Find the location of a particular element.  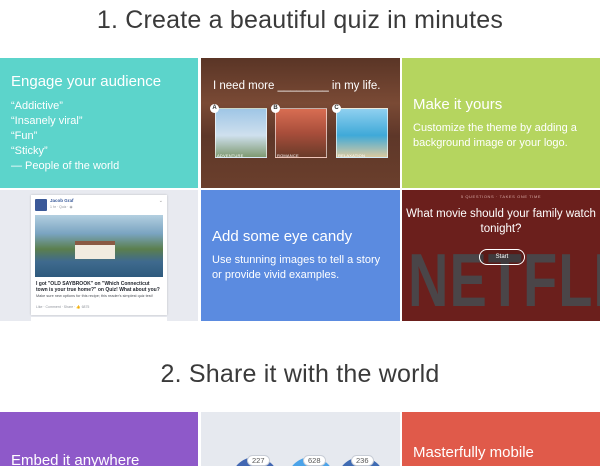

quiz-option-adventure-image is located at coordinates (241, 133).